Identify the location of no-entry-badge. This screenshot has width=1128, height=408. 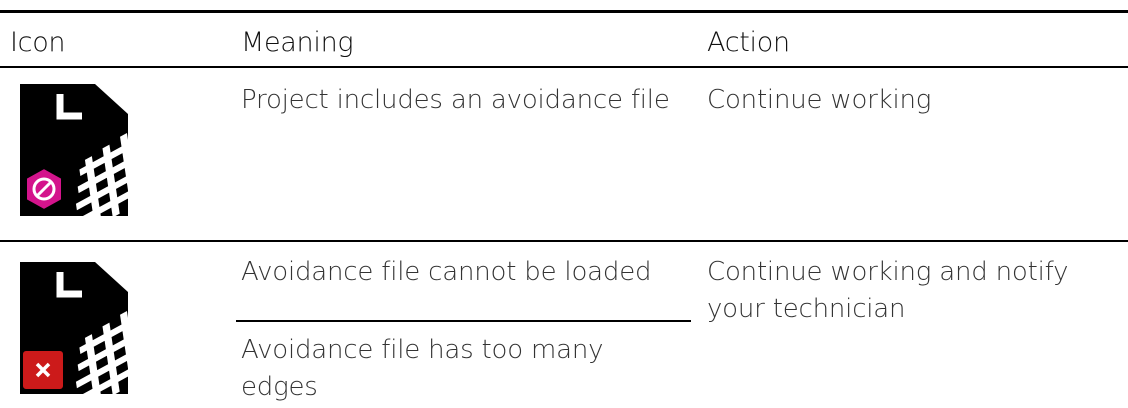
(44, 189).